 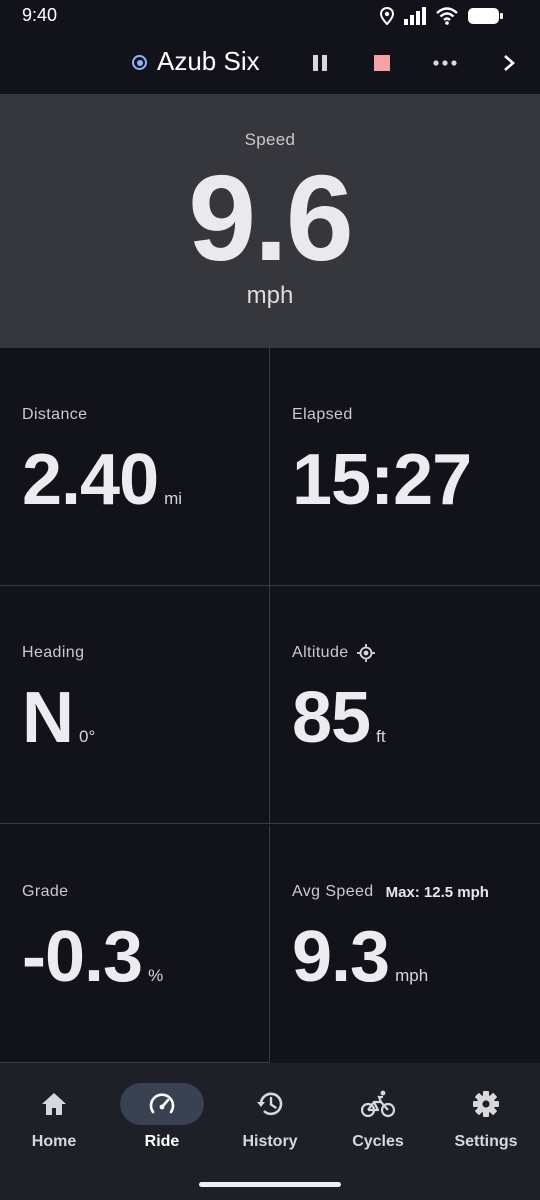 What do you see at coordinates (162, 1141) in the screenshot?
I see `nav-ride-label: Ride` at bounding box center [162, 1141].